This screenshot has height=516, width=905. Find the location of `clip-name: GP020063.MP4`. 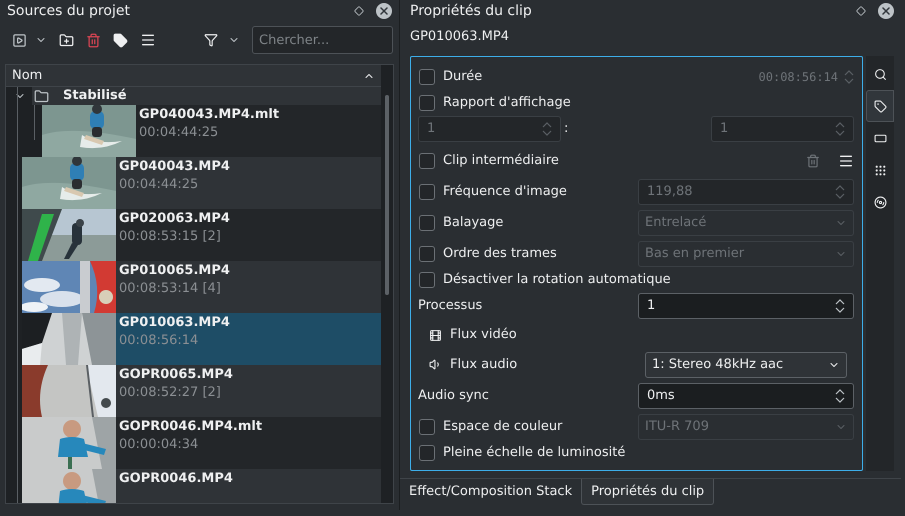

clip-name: GP020063.MP4 is located at coordinates (174, 219).